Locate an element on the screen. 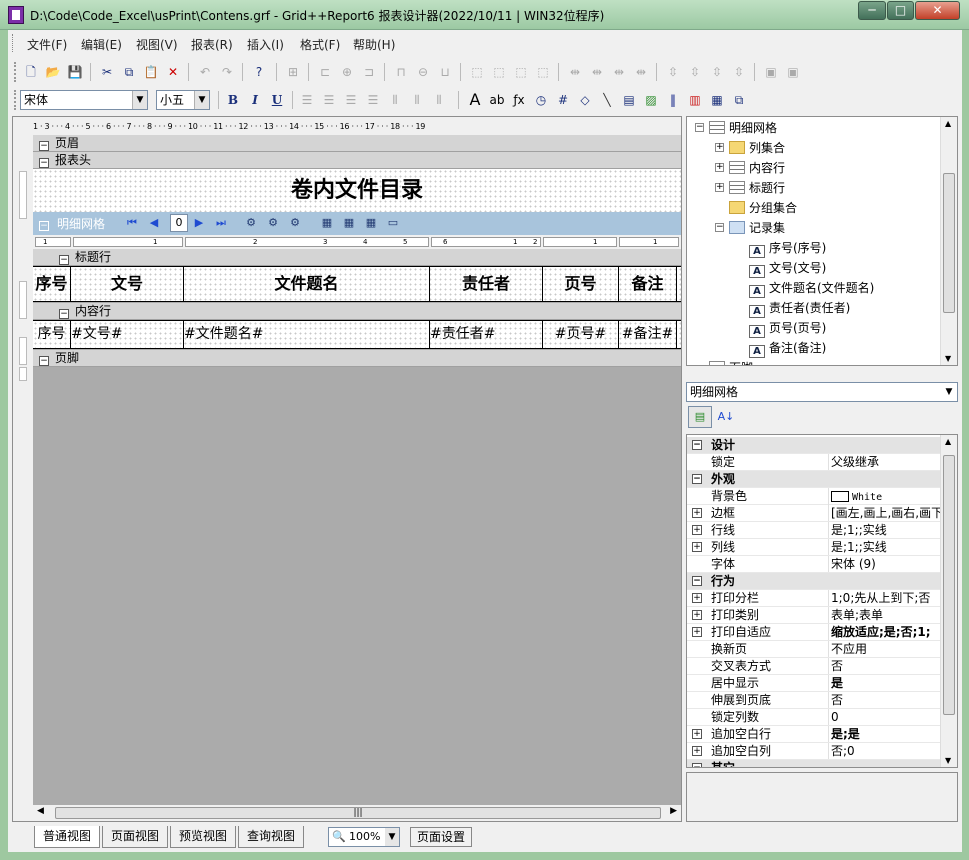 This screenshot has width=969, height=860. property-value: [画左,画上,画右,画下] is located at coordinates (884, 513).